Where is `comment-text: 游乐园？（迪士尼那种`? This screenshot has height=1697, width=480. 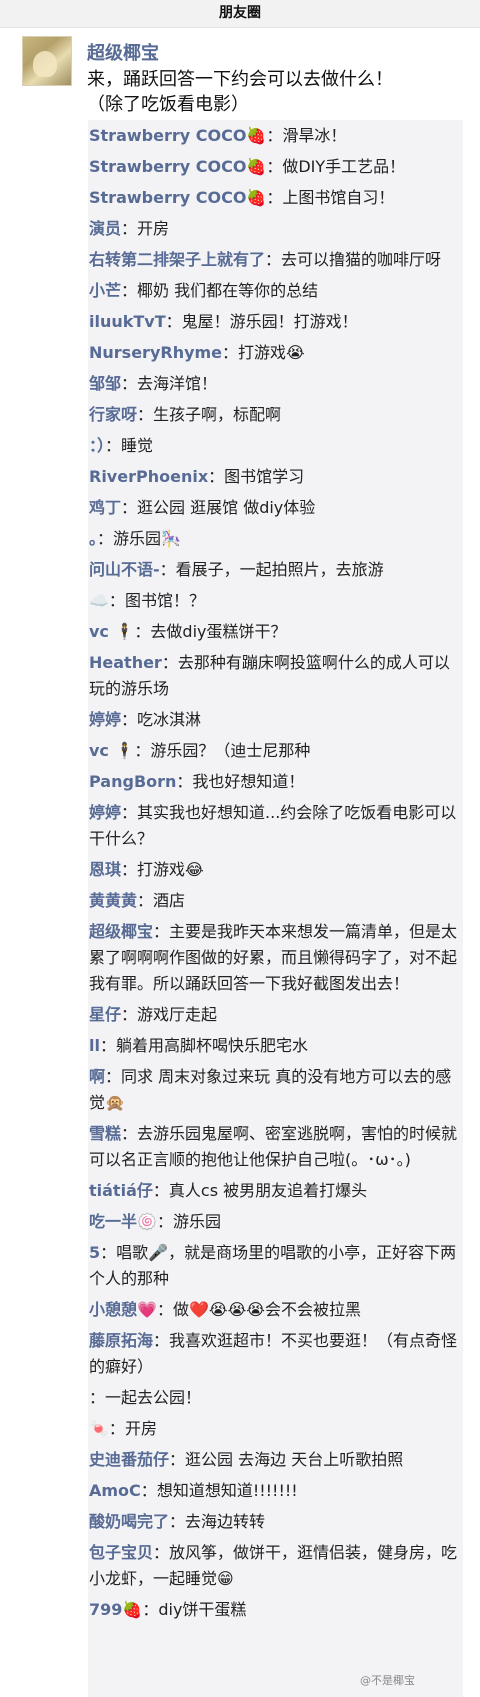
comment-text: 游乐园？（迪士尼那种 is located at coordinates (230, 750).